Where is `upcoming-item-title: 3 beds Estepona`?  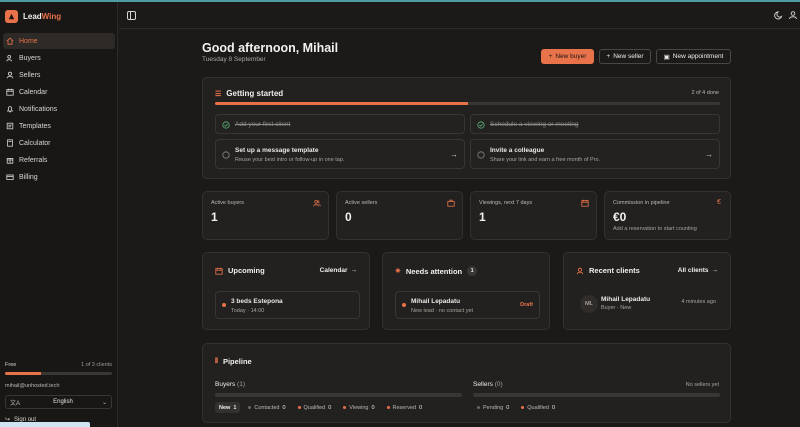 upcoming-item-title: 3 beds Estepona is located at coordinates (257, 301).